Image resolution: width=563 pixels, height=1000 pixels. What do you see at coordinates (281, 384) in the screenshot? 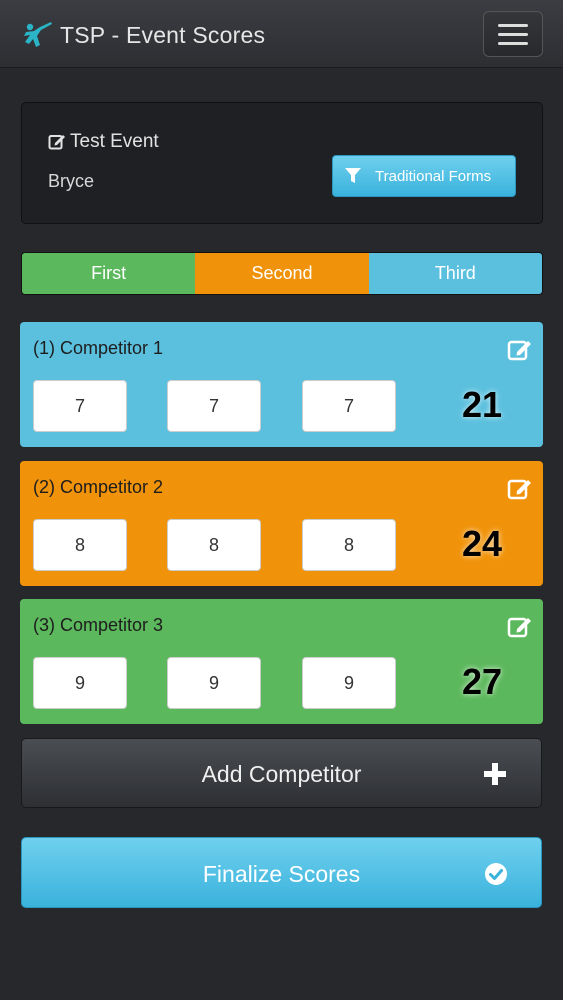
I see `competitor-card: (1) Competitor 1 7 7 7 21` at bounding box center [281, 384].